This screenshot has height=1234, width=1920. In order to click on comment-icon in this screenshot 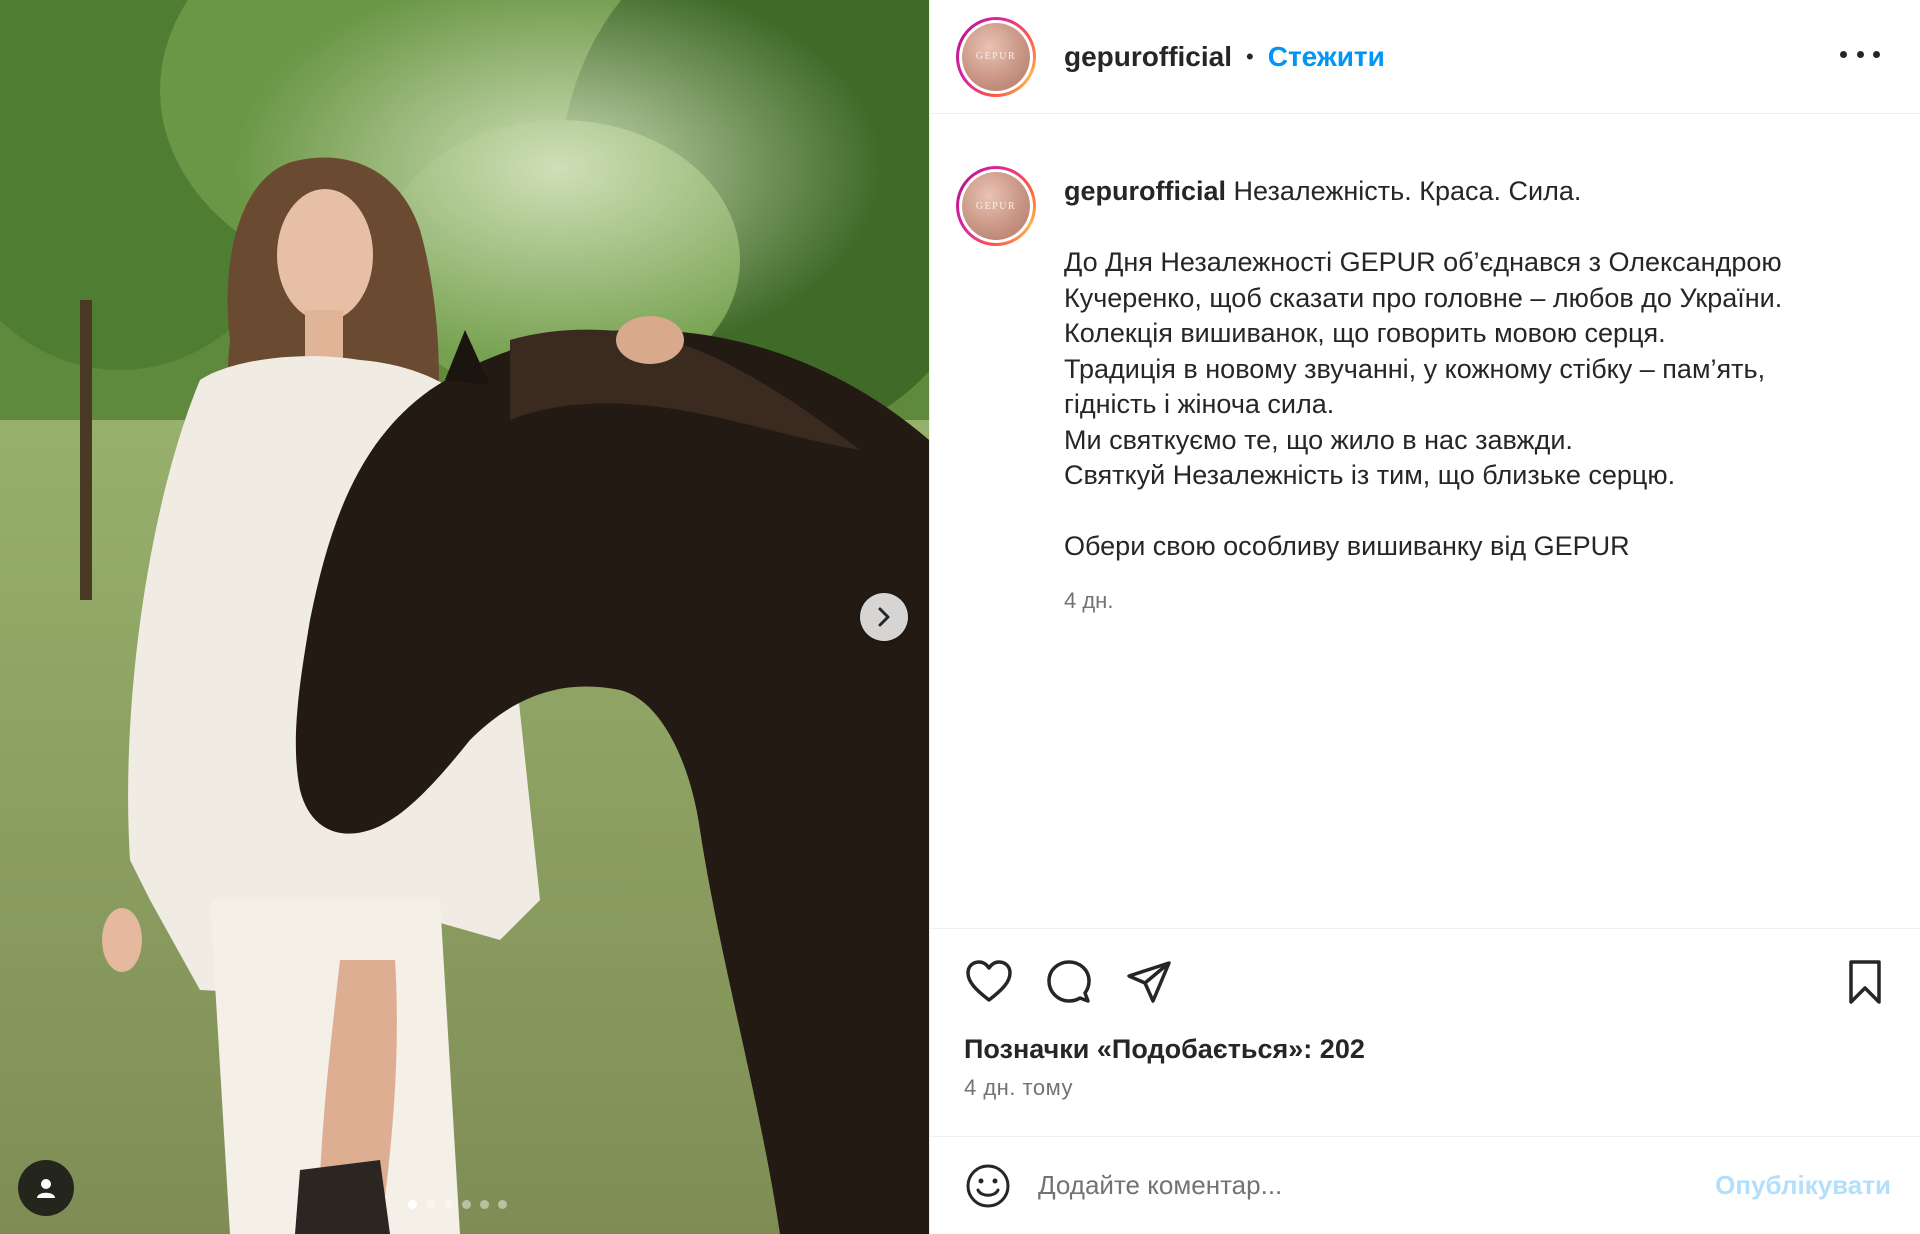, I will do `click(1069, 982)`.